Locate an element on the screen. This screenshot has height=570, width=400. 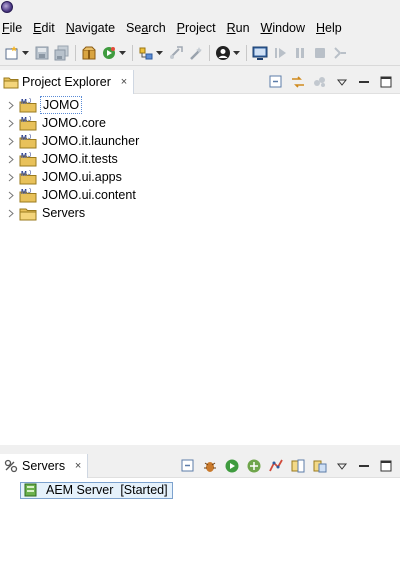
tree-item-label: JOMO.ui.content is located at coordinates (89, 195).